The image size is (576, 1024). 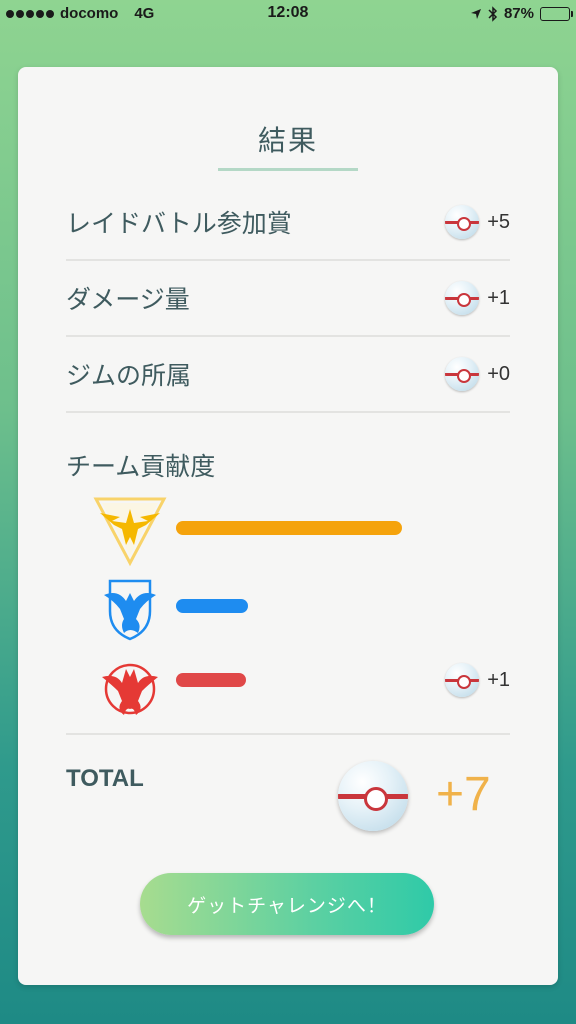 I want to click on row-label: ダメージ量, so click(x=128, y=299).